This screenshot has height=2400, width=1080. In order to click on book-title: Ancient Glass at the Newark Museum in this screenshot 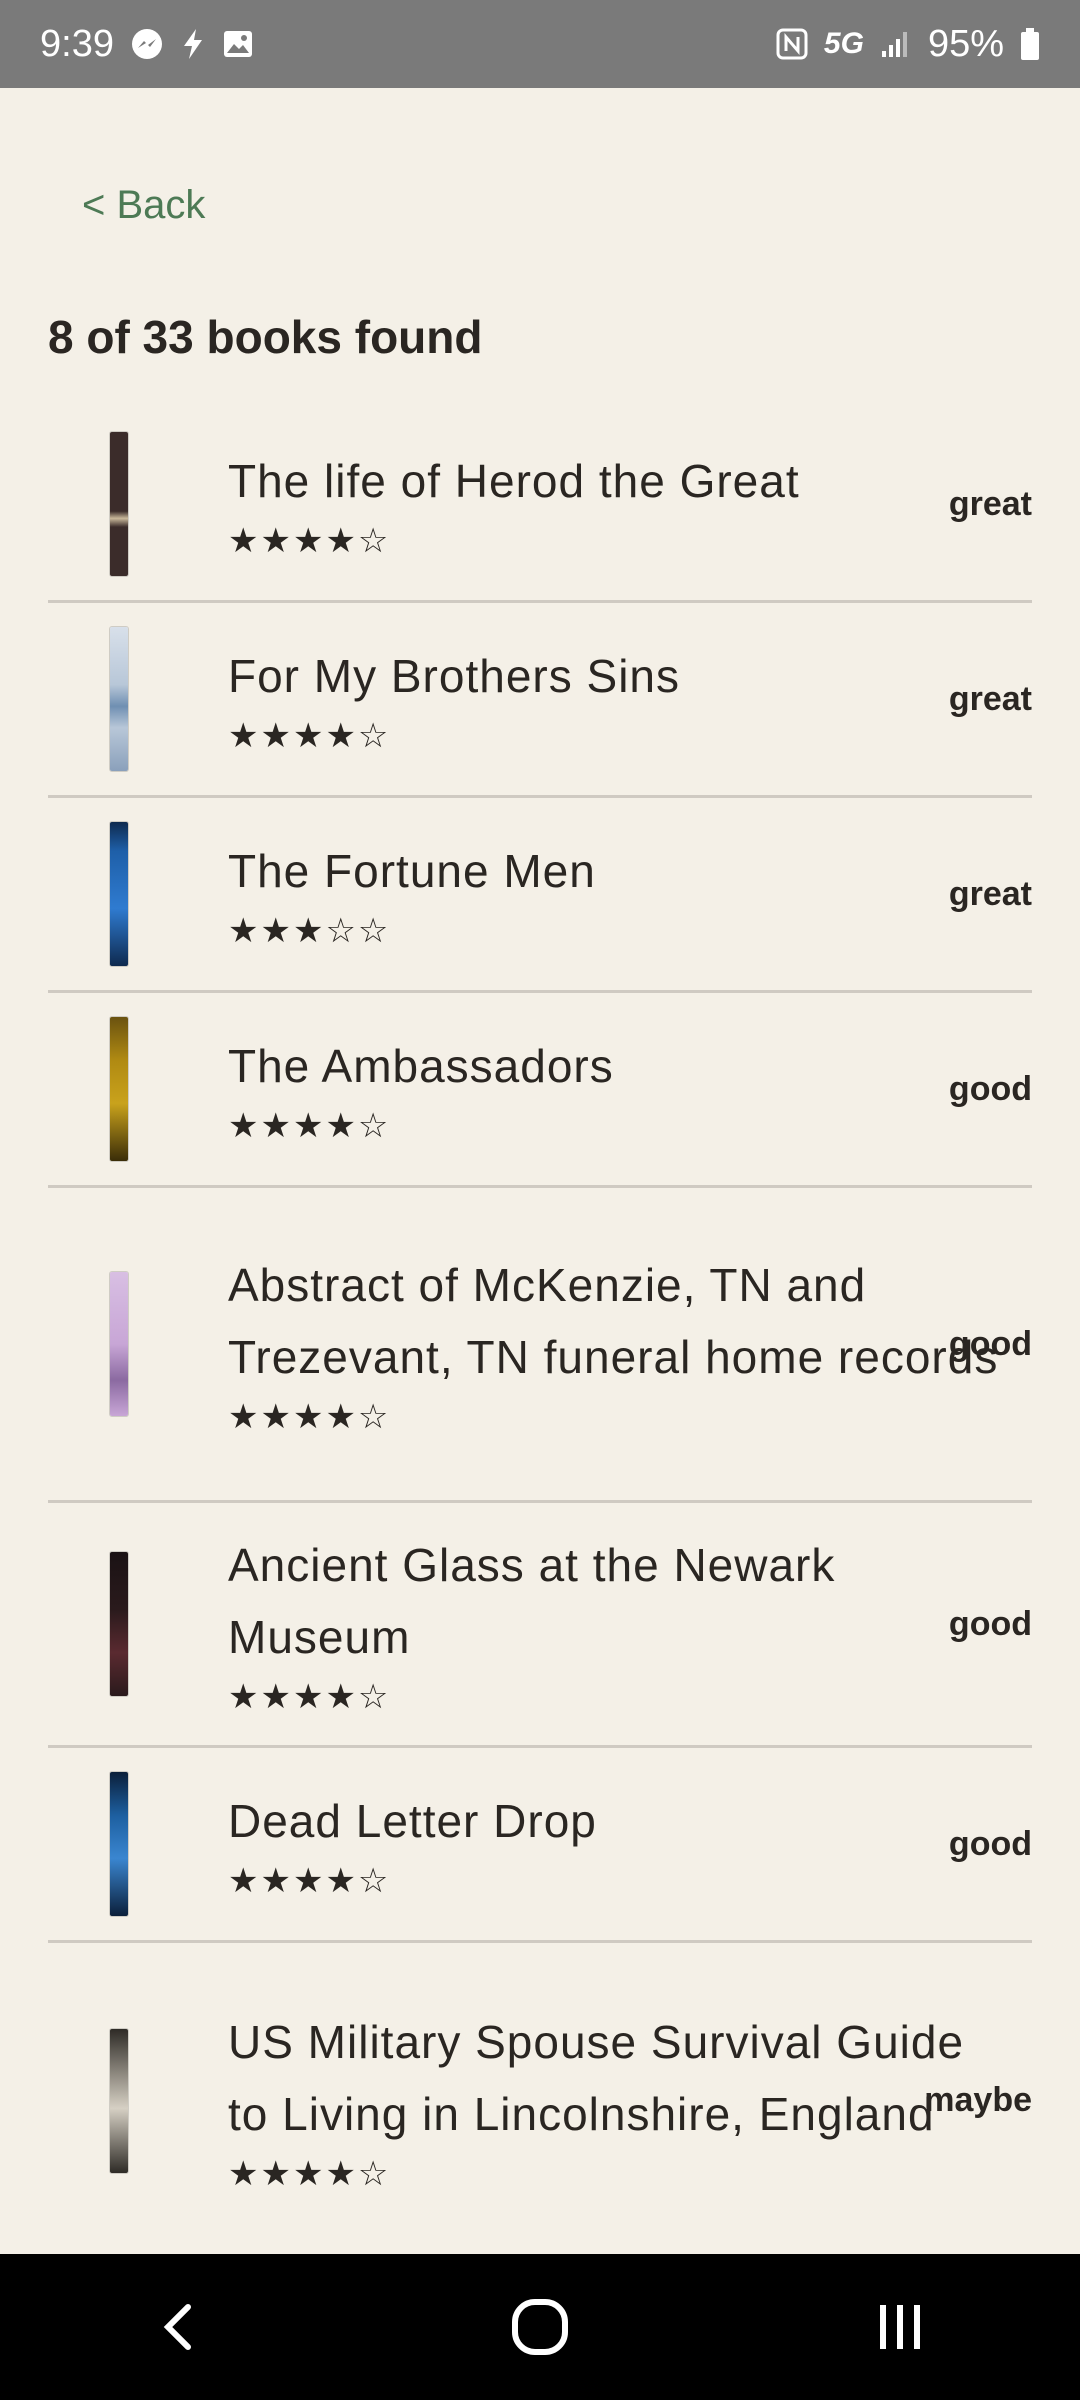, I will do `click(532, 1601)`.